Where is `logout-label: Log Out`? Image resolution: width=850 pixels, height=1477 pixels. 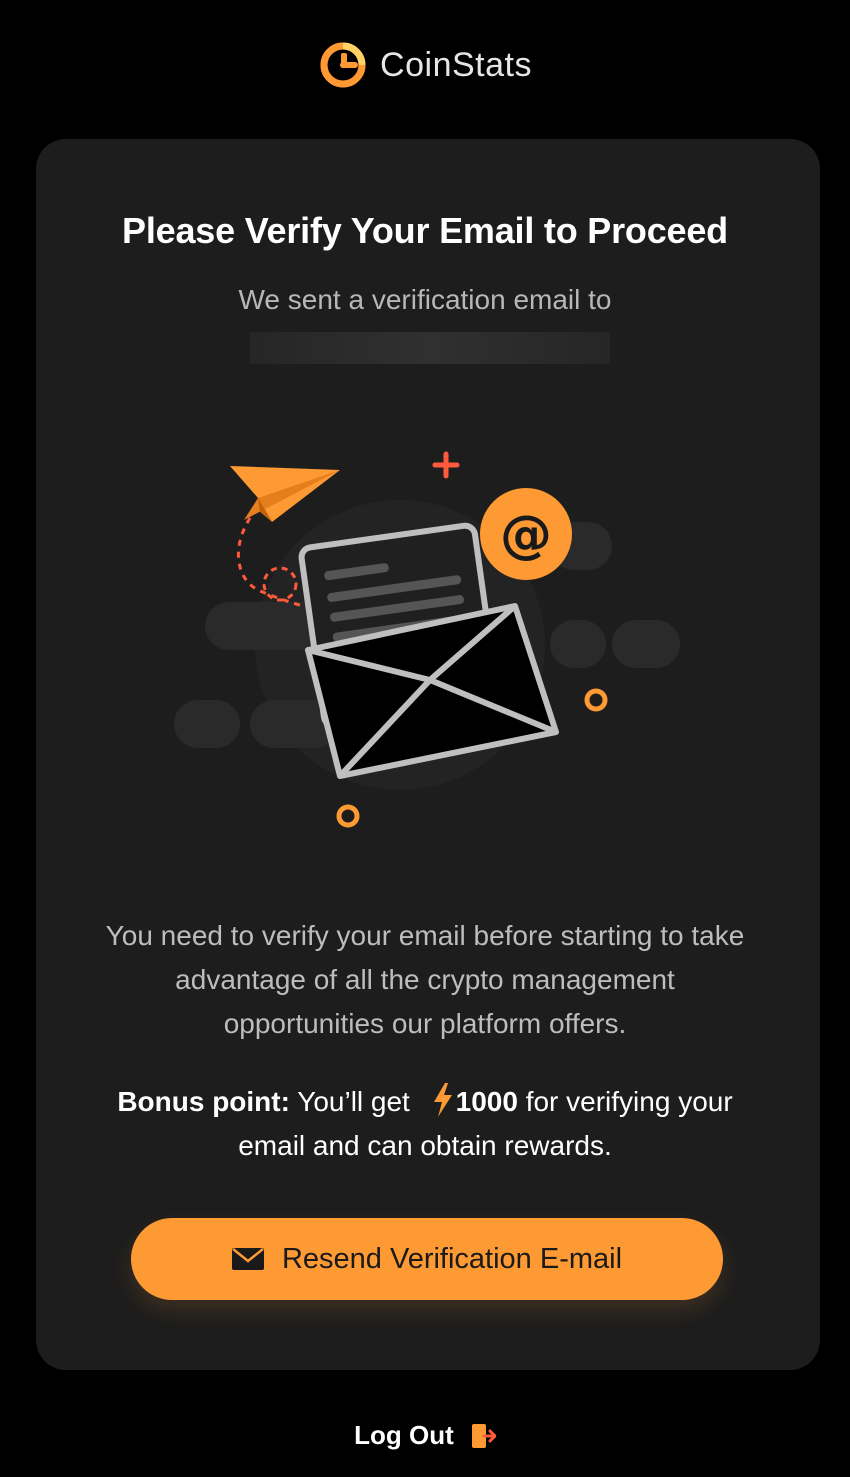 logout-label: Log Out is located at coordinates (404, 1435).